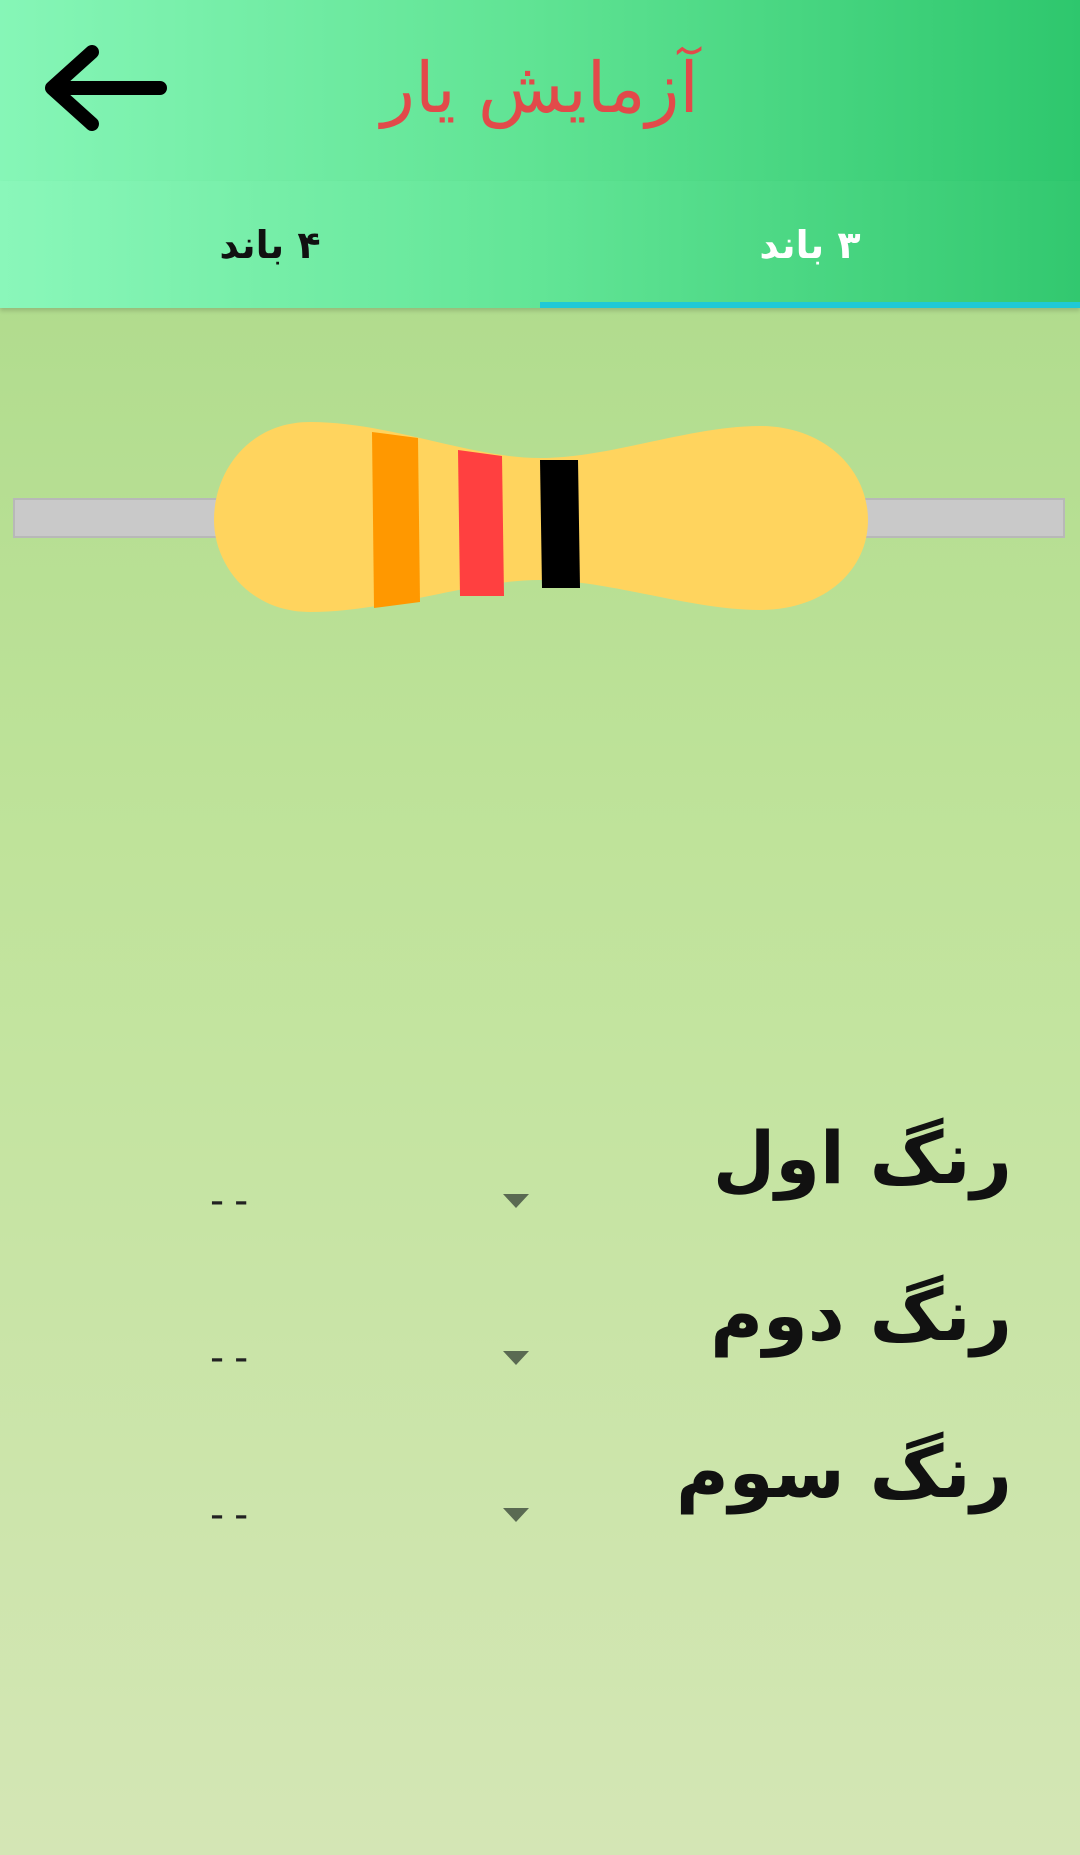  I want to click on third-color-label: رنگ سوم, so click(844, 1472).